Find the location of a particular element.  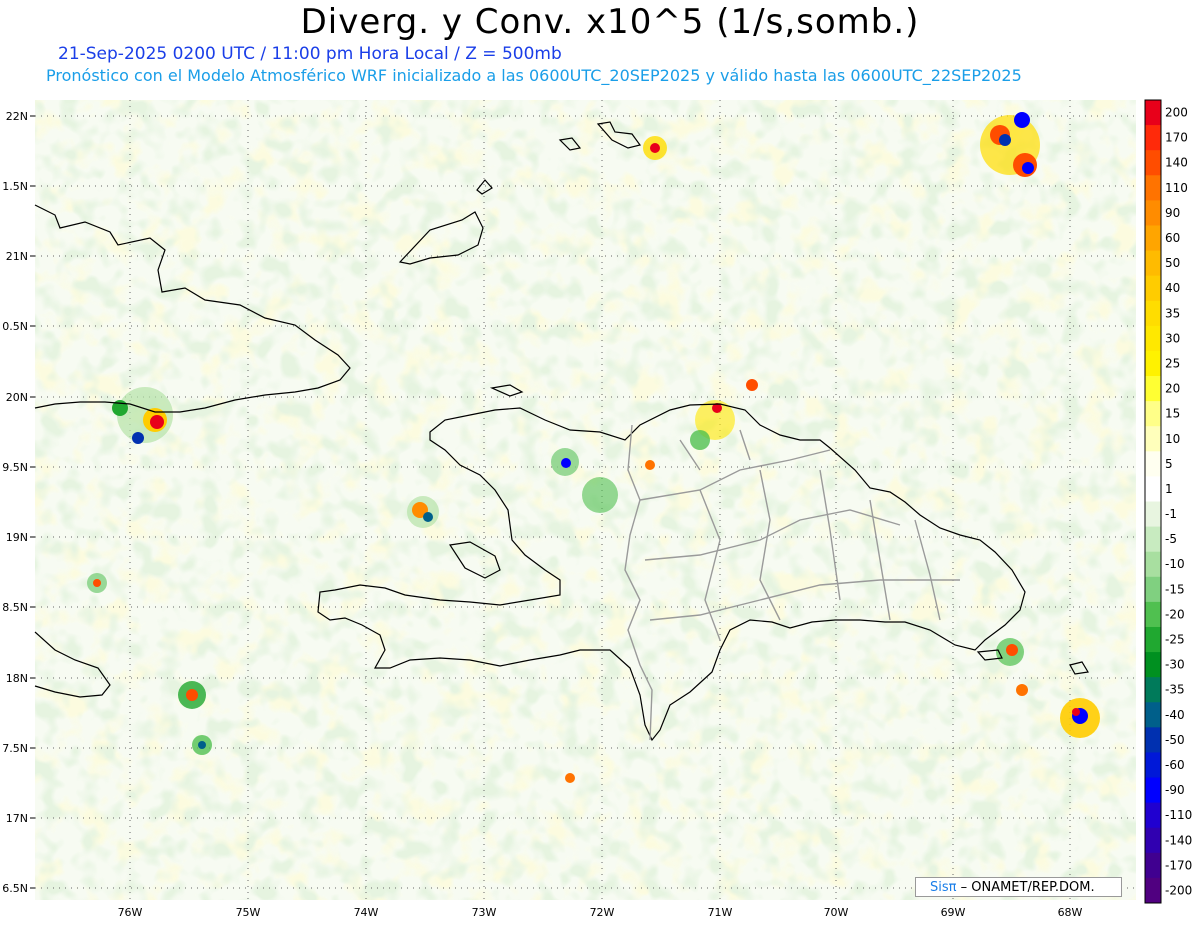

lat-label: 20N is located at coordinates (17, 397).